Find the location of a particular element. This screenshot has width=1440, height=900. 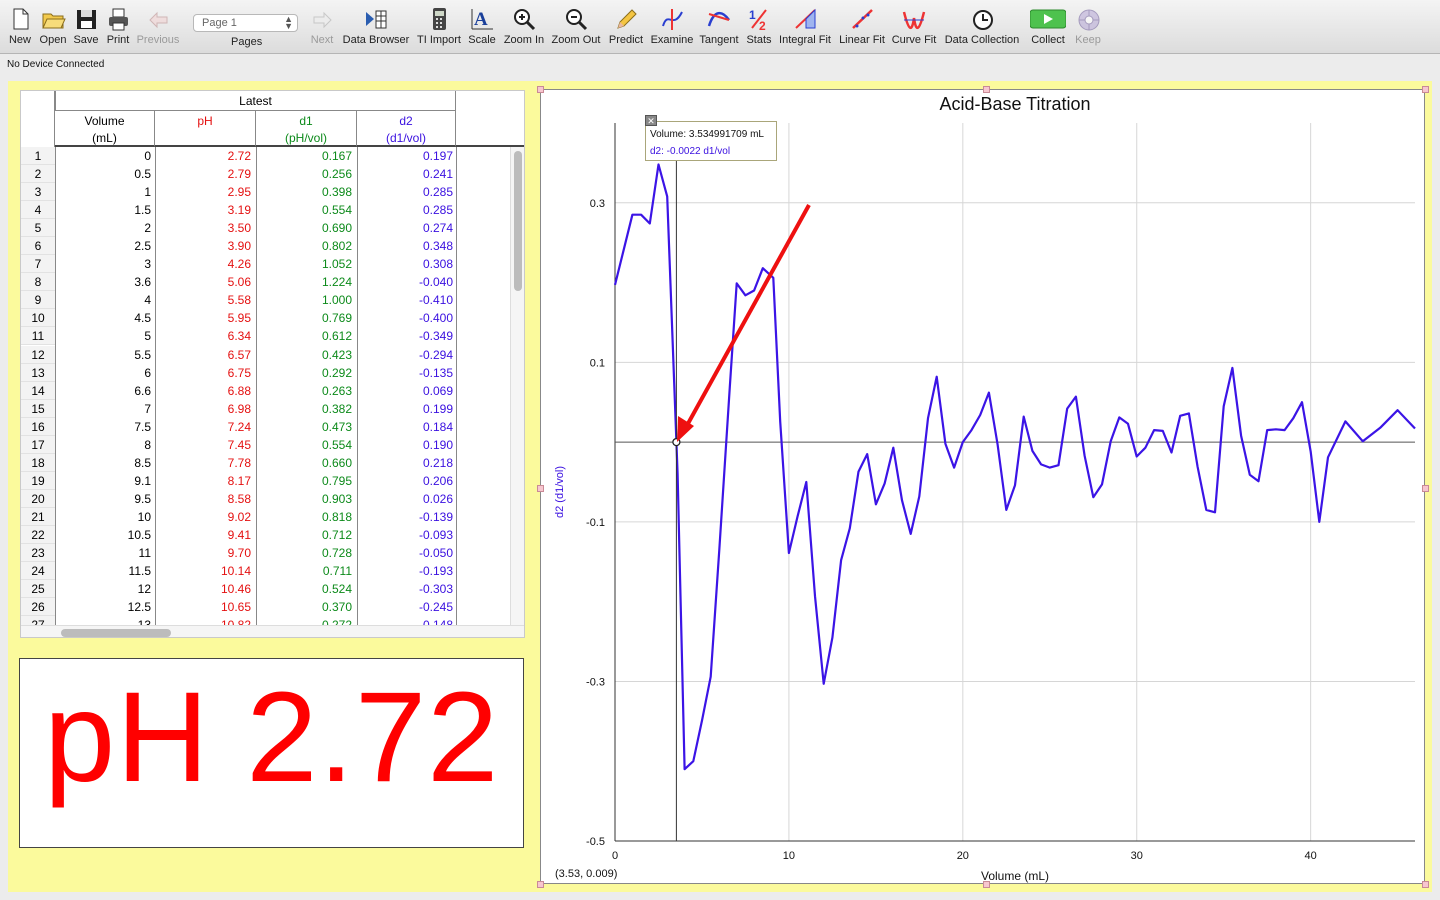

keep-button: Keep is located at coordinates (1088, 29).